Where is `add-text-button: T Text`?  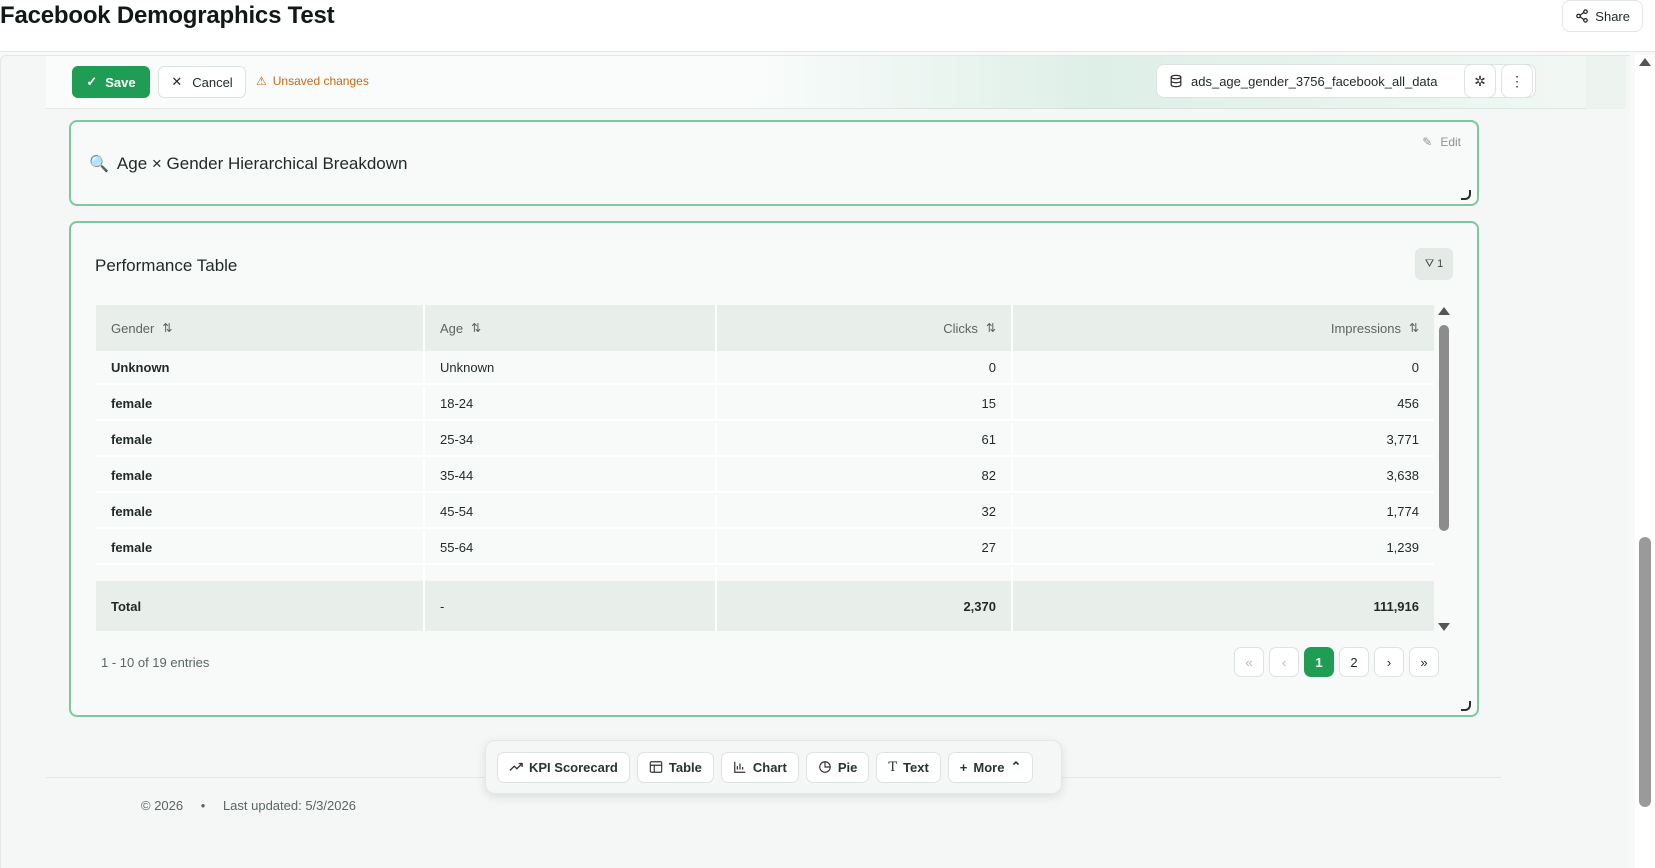
add-text-button: T Text is located at coordinates (908, 767).